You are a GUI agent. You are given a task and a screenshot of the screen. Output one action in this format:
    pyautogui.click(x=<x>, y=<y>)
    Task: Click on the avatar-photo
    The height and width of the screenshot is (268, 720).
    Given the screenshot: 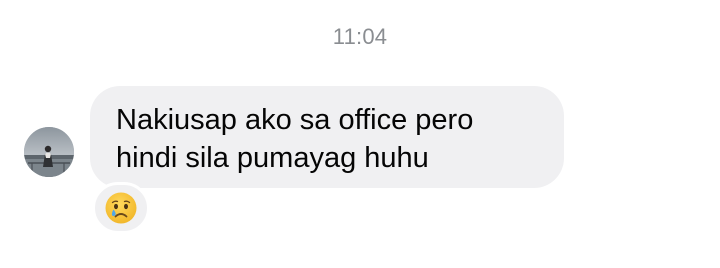 What is the action you would take?
    pyautogui.click(x=49, y=152)
    